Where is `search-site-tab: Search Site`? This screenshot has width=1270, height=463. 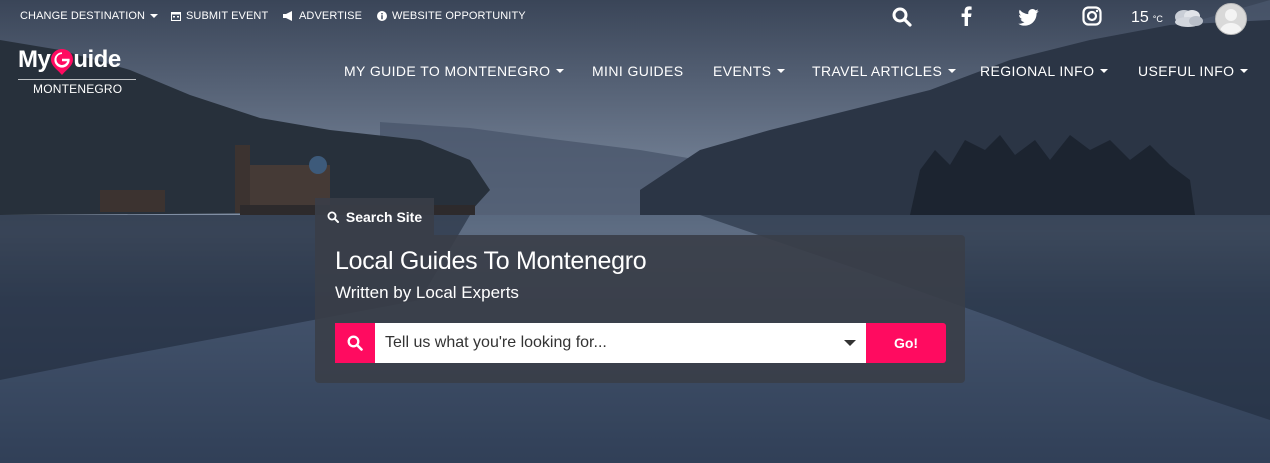 search-site-tab: Search Site is located at coordinates (374, 216).